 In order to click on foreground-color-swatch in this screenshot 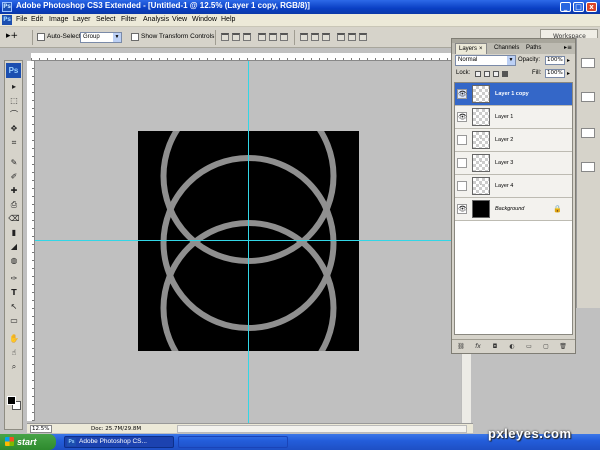, I will do `click(11, 400)`.